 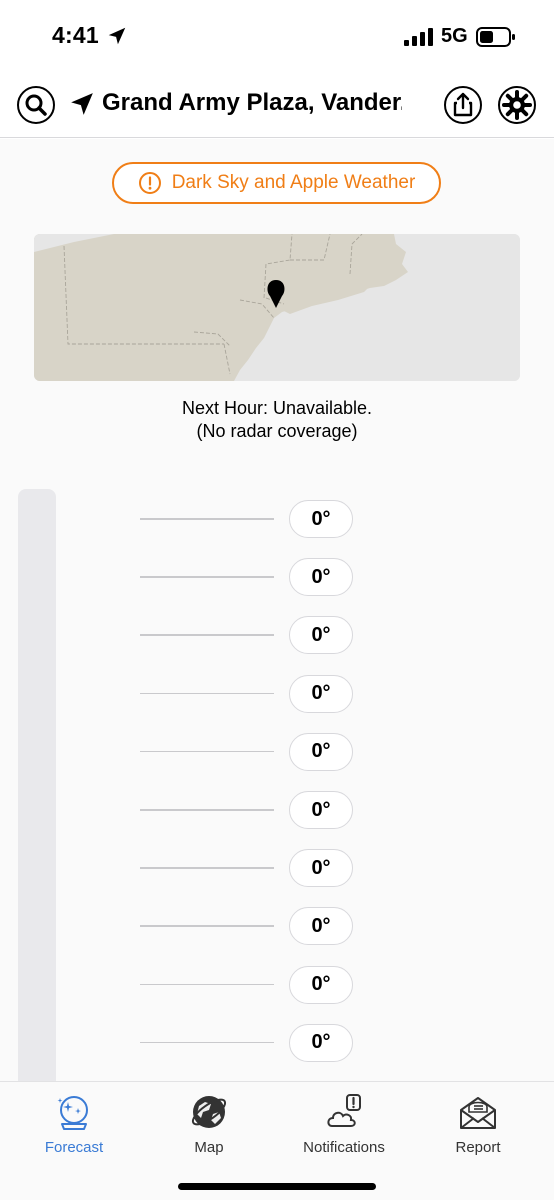 I want to click on tab-forecast: Forecast, so click(x=74, y=1123).